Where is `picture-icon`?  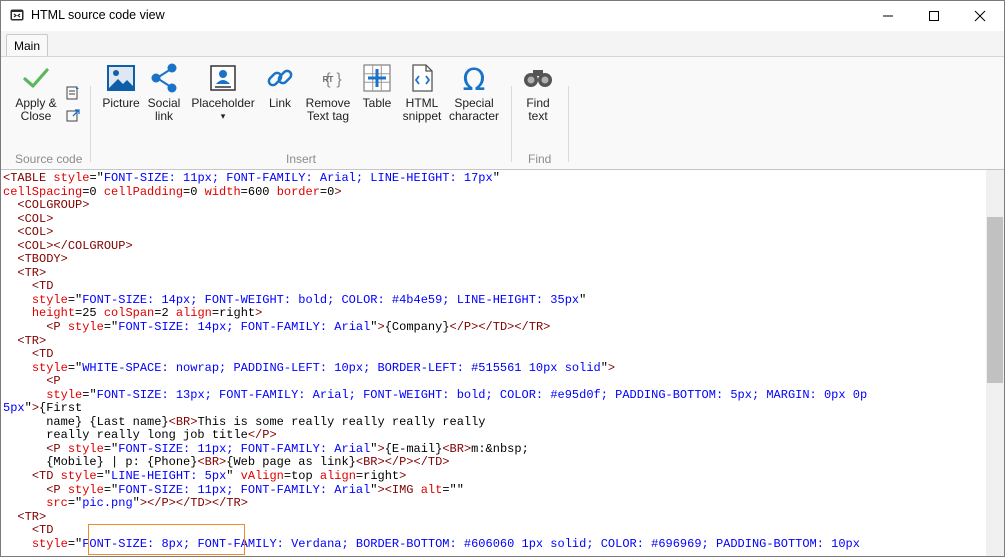 picture-icon is located at coordinates (121, 78).